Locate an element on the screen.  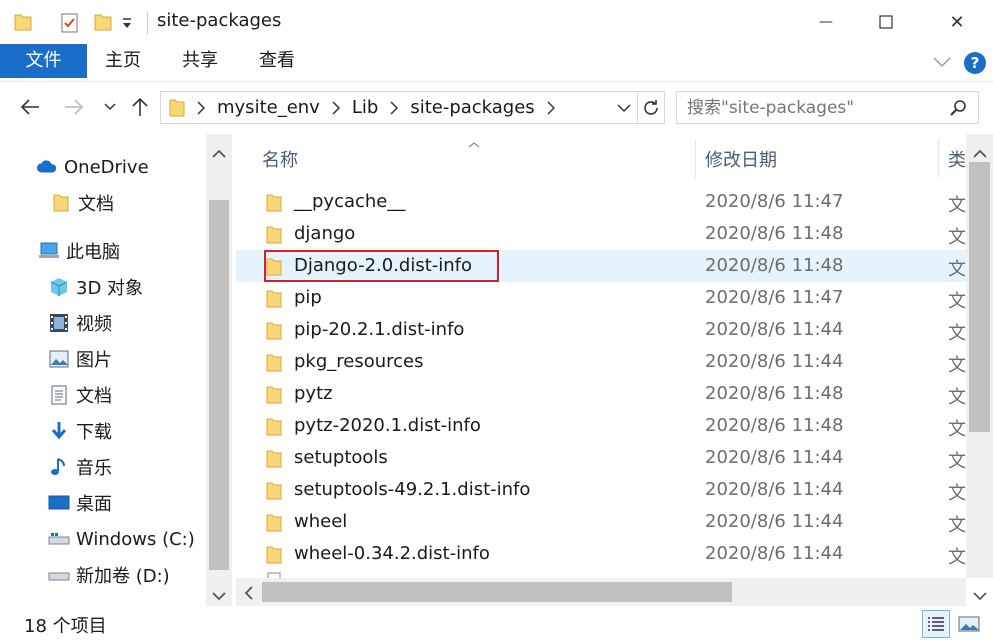
breadcrumb-mysite-env: mysite_env is located at coordinates (268, 107).